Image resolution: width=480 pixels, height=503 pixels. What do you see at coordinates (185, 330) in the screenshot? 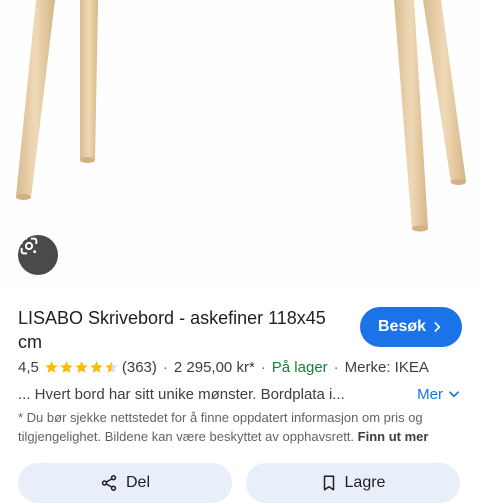
I see `product-title: LISABO Skrivebord - askefiner 118x45 cm` at bounding box center [185, 330].